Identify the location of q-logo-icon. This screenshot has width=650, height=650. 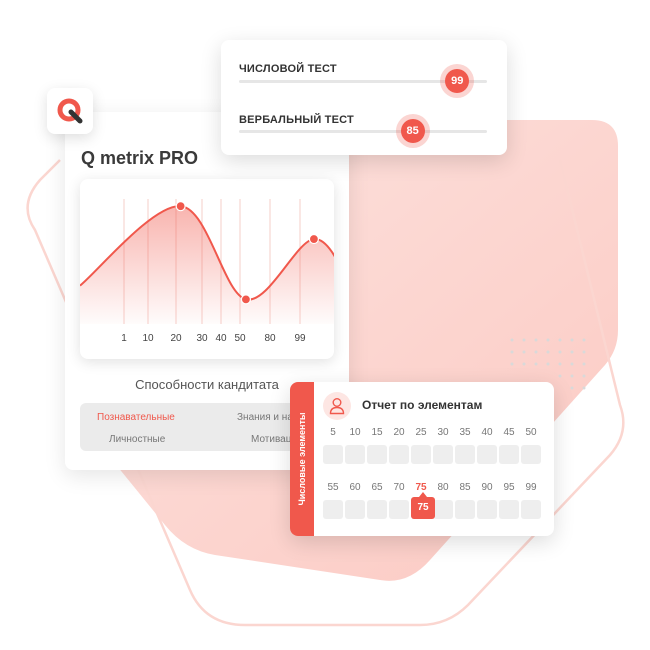
(70, 111).